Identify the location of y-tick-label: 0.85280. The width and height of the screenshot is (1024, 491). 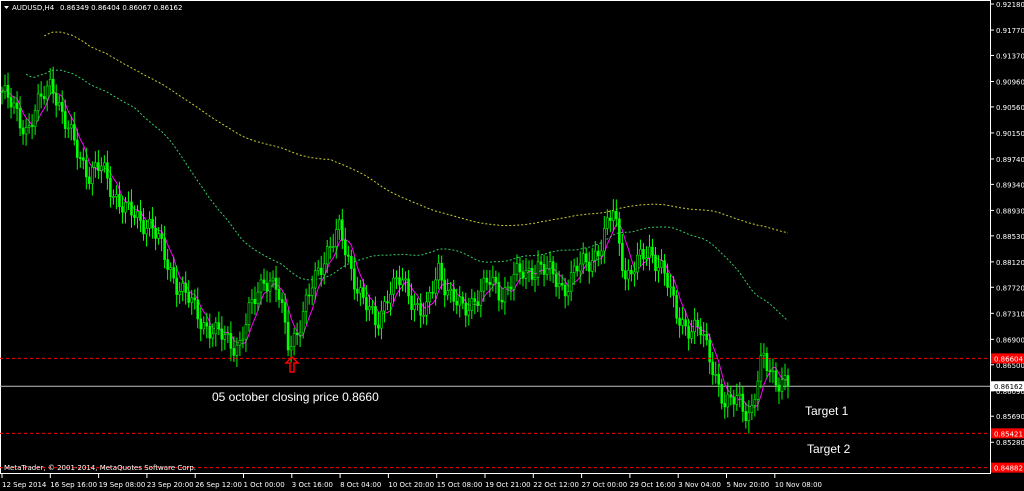
(1010, 443).